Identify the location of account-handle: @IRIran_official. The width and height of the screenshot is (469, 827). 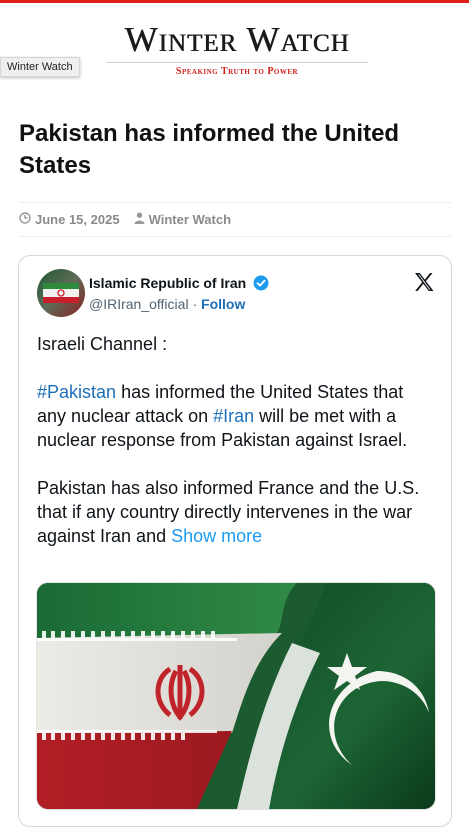
(139, 304).